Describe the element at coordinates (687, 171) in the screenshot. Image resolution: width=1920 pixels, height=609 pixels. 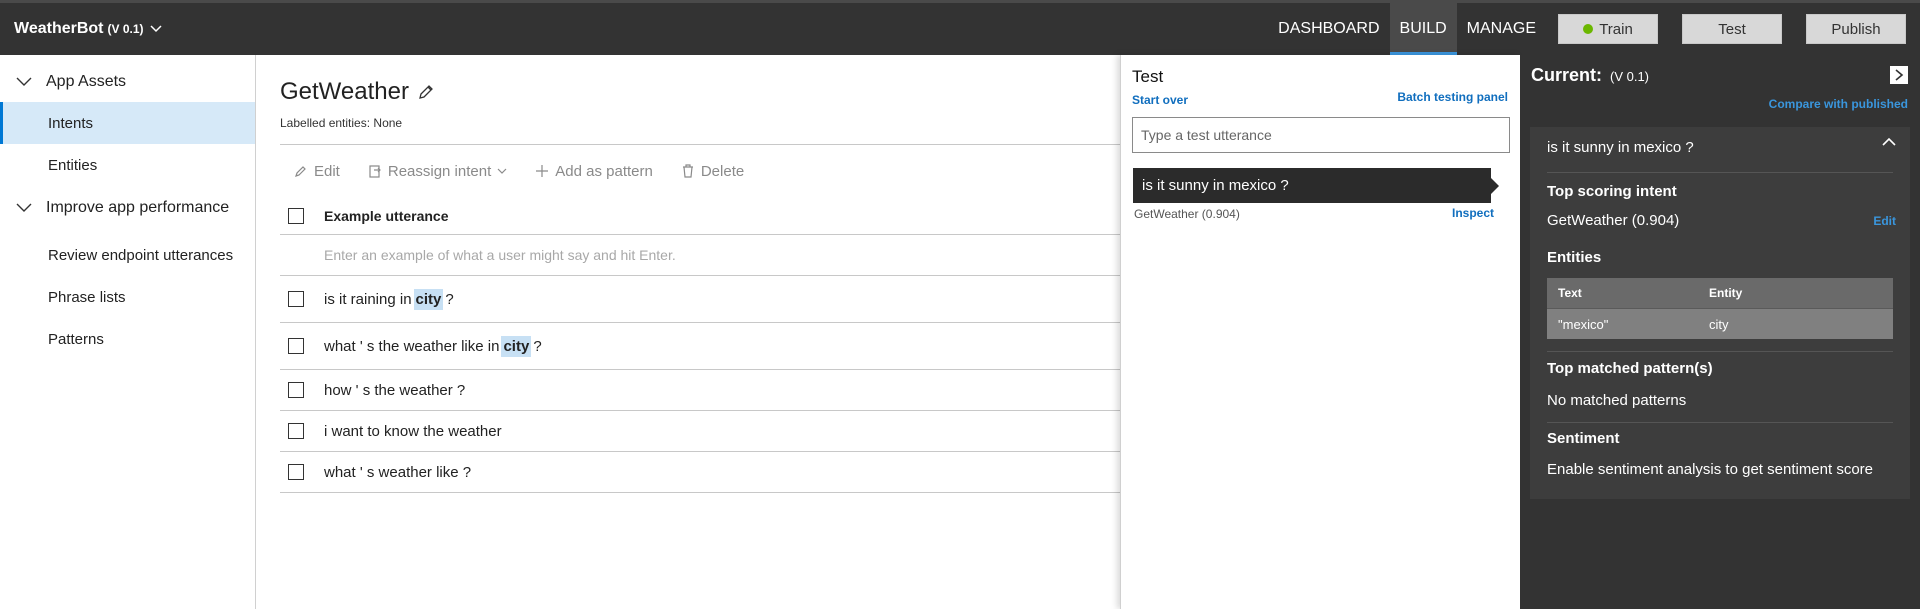
I see `trash-icon` at that location.